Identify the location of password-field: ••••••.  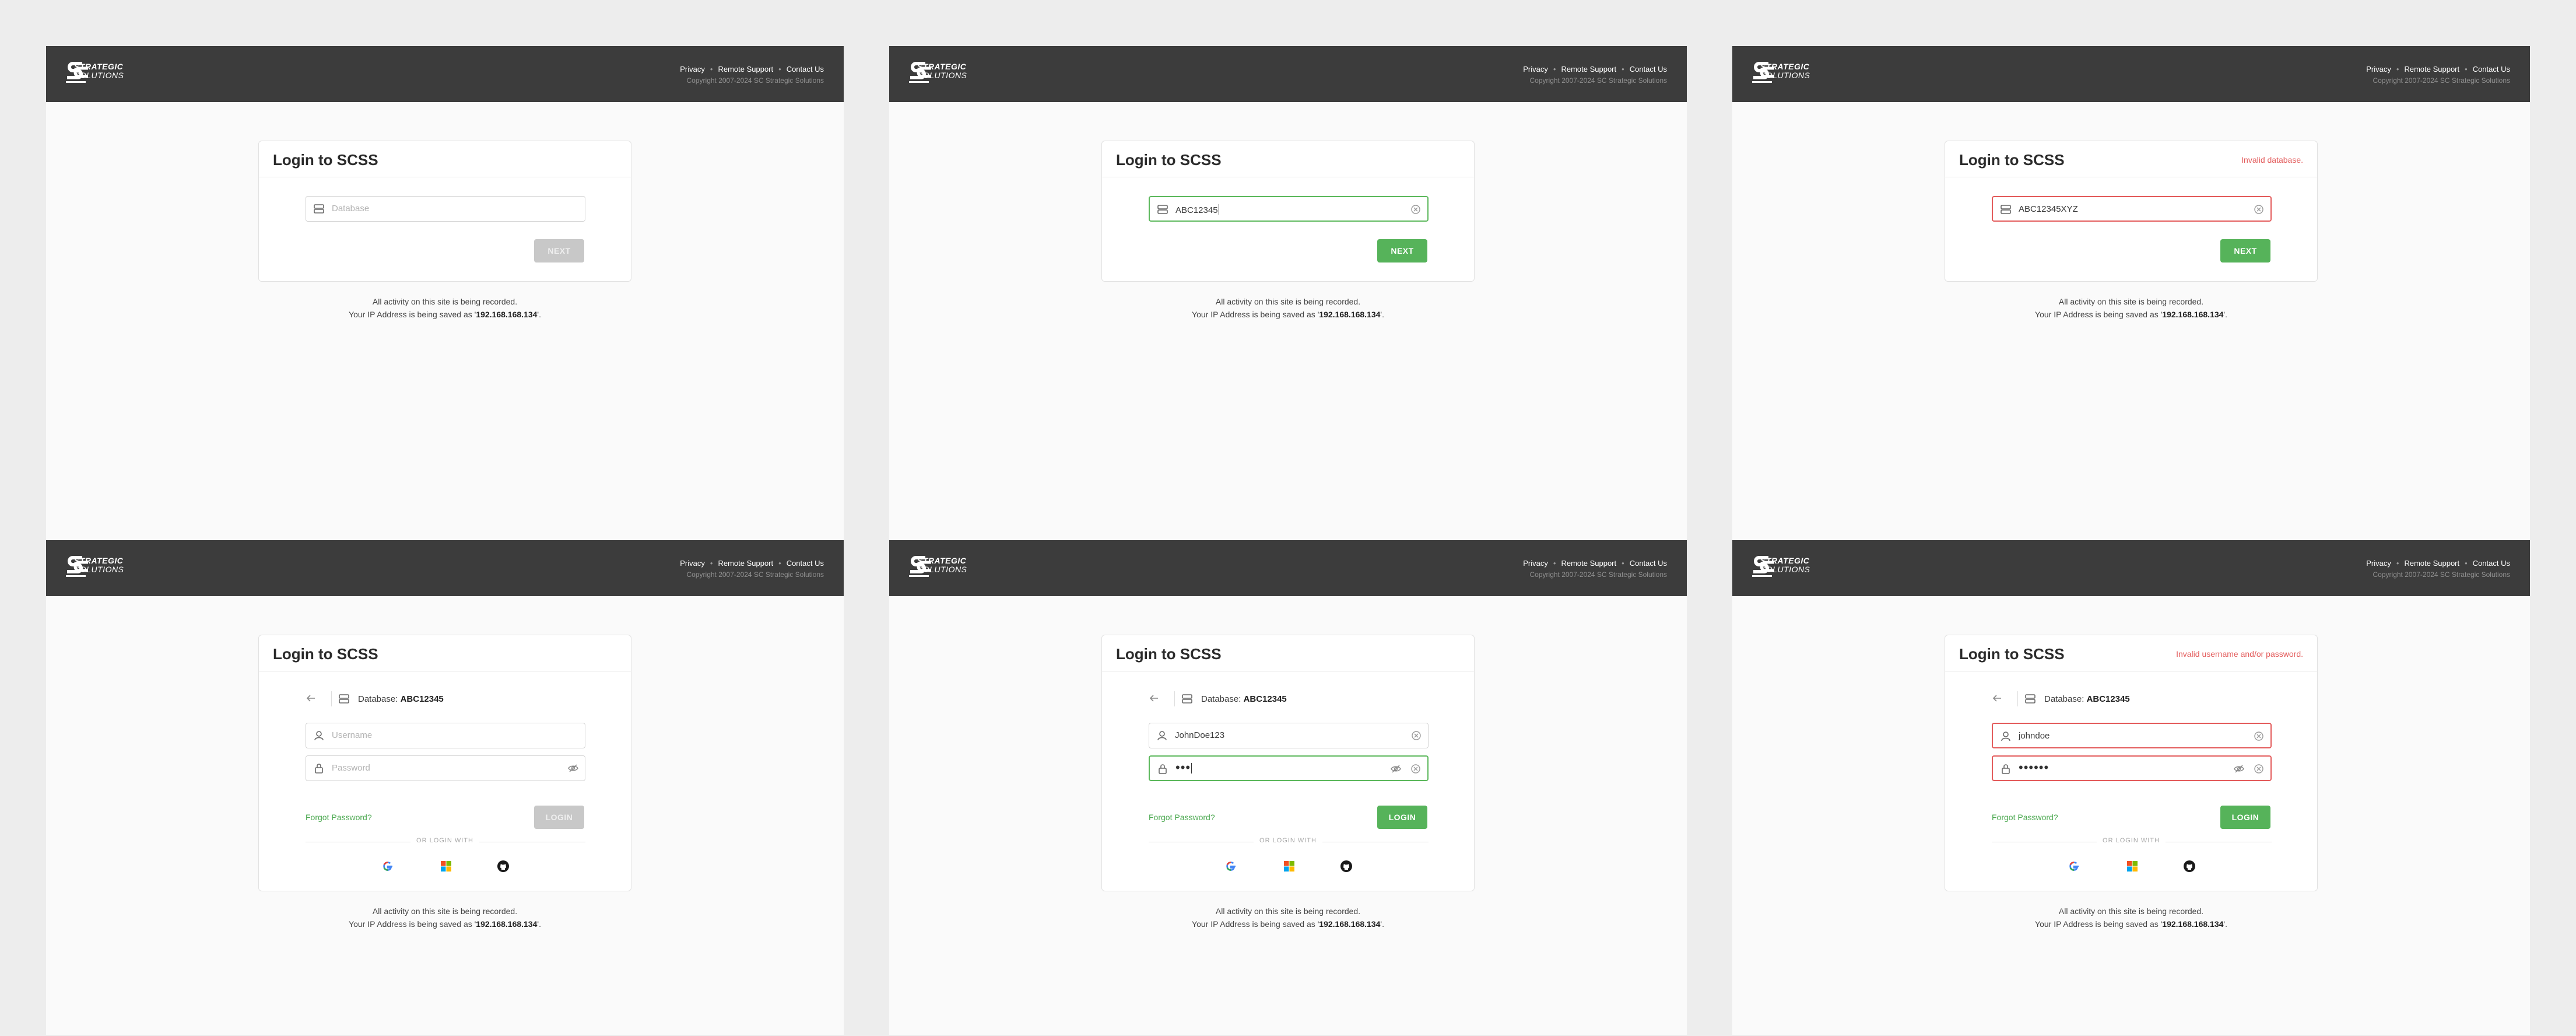
(2132, 768).